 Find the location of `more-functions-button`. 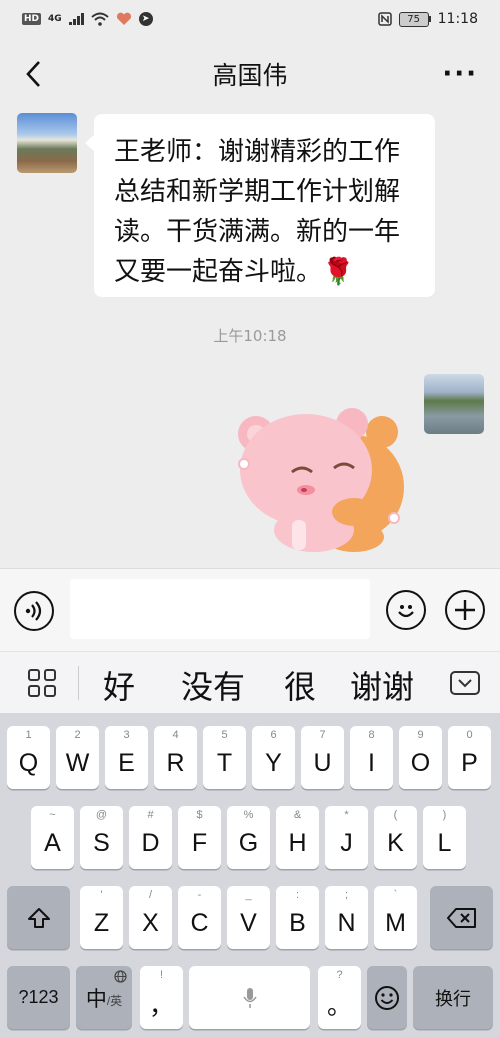

more-functions-button is located at coordinates (465, 610).